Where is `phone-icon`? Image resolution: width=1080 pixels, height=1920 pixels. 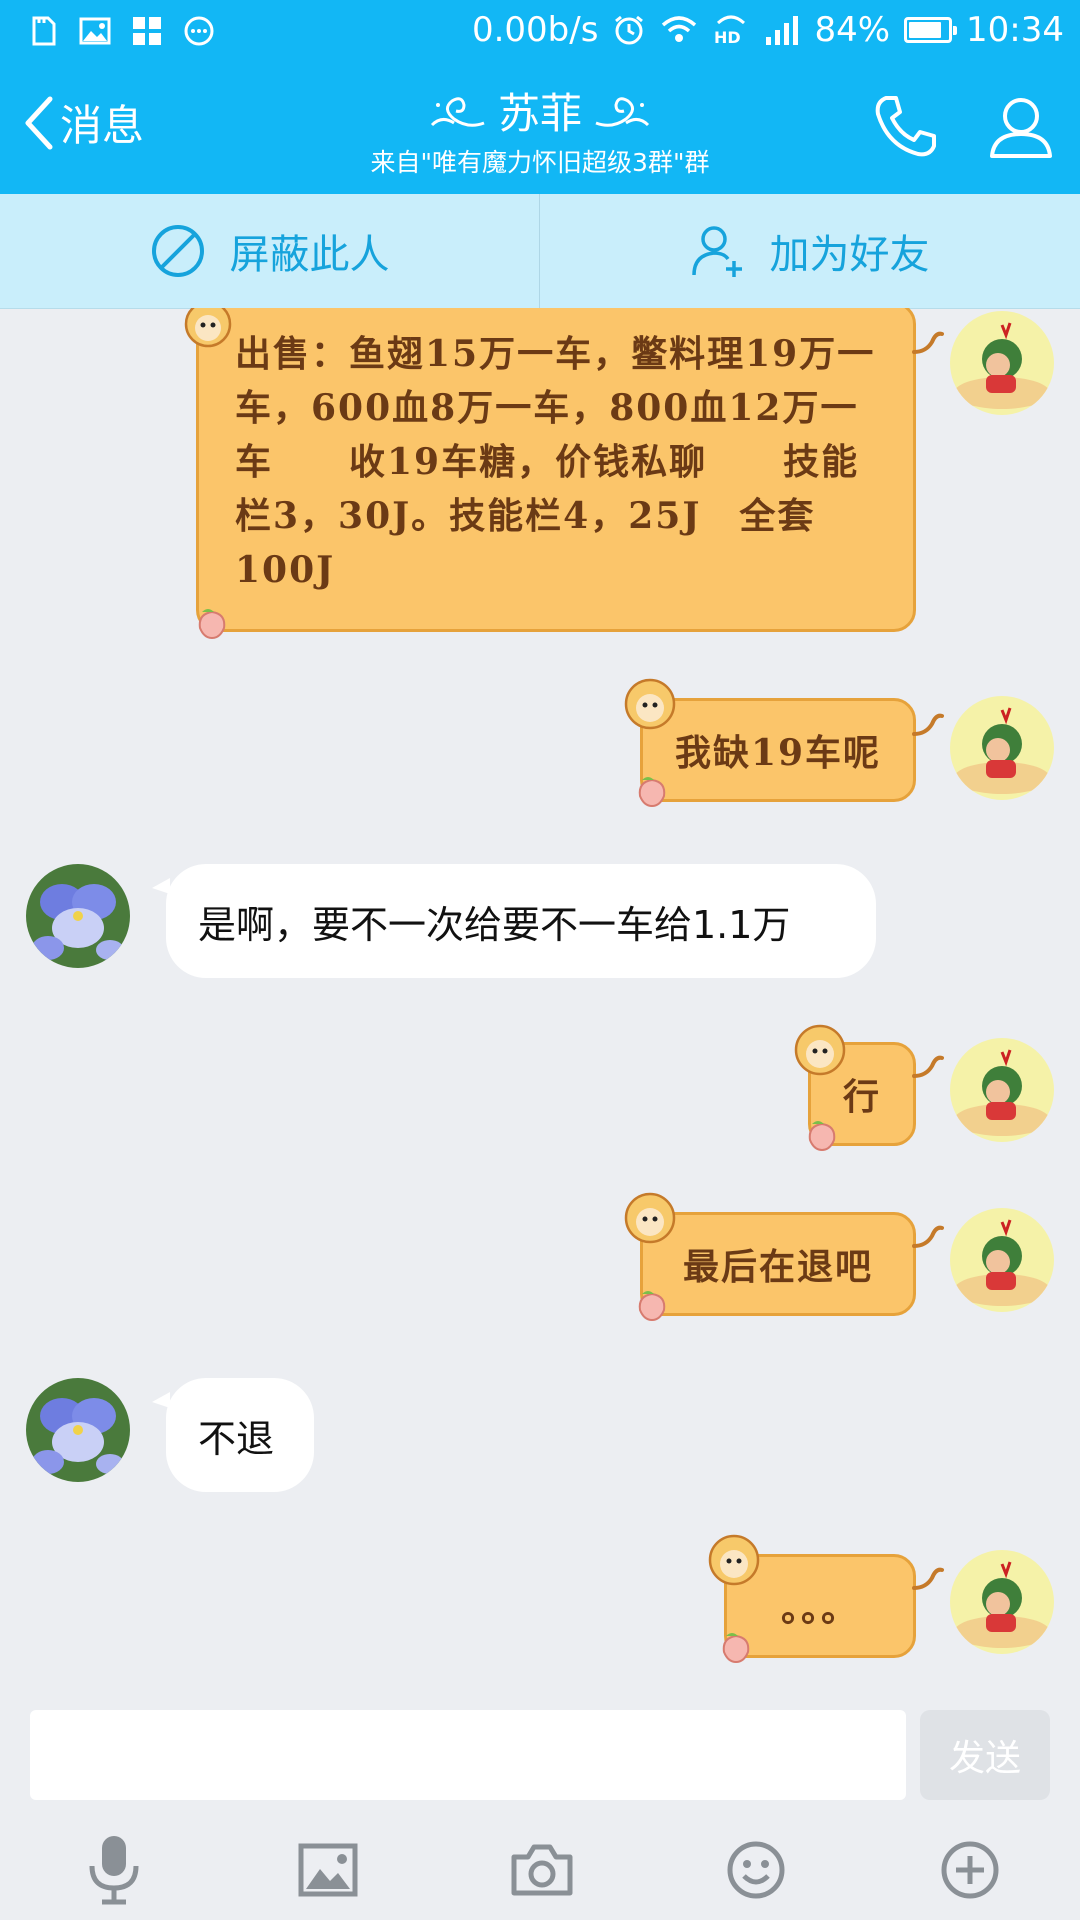 phone-icon is located at coordinates (905, 126).